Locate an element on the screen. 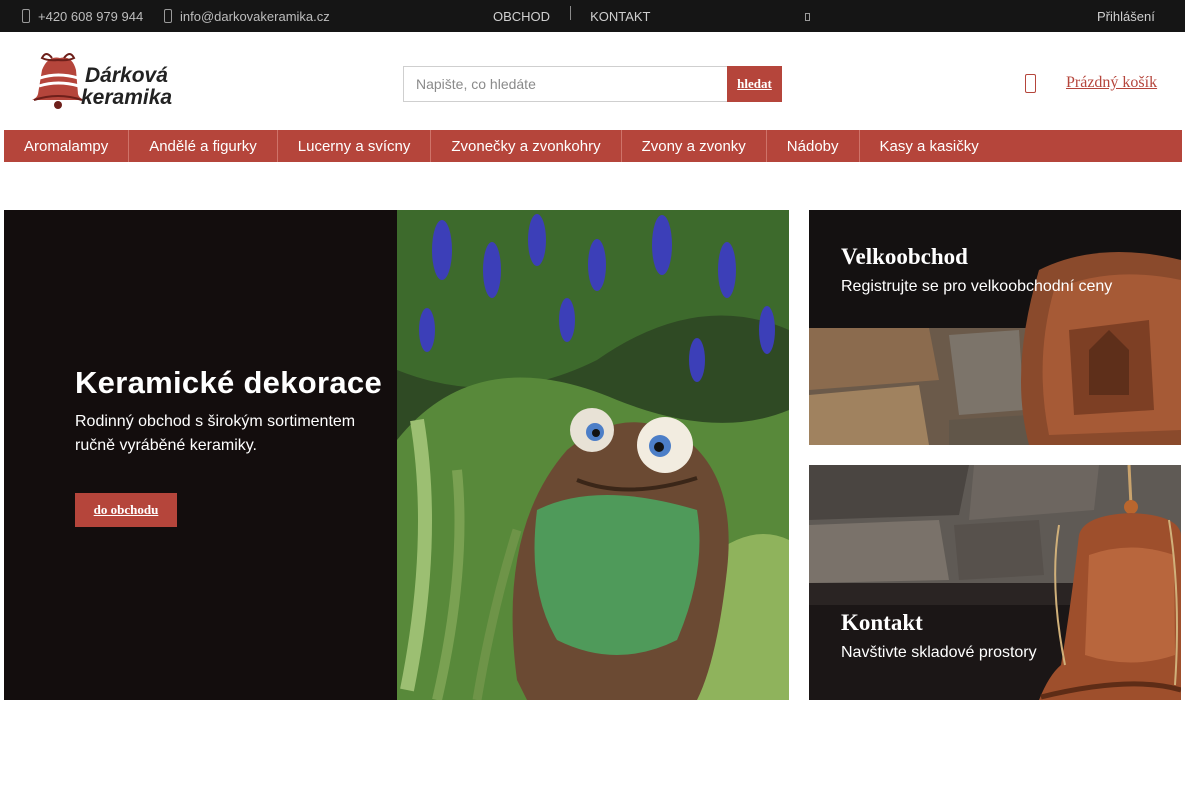 The image size is (1200, 800). search-form: hledat is located at coordinates (592, 84).